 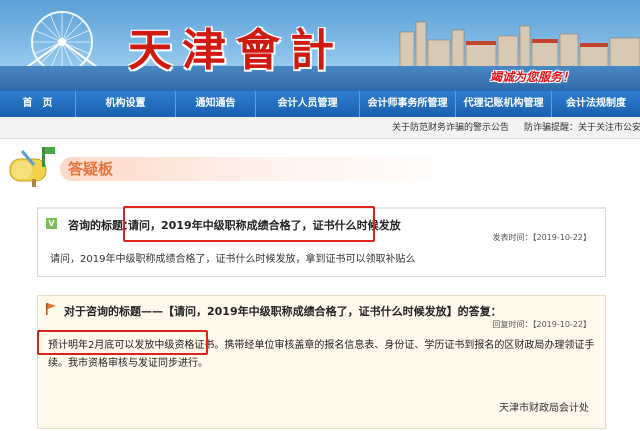 I want to click on nav-item-regulations: 会计法规制度, so click(x=596, y=104).